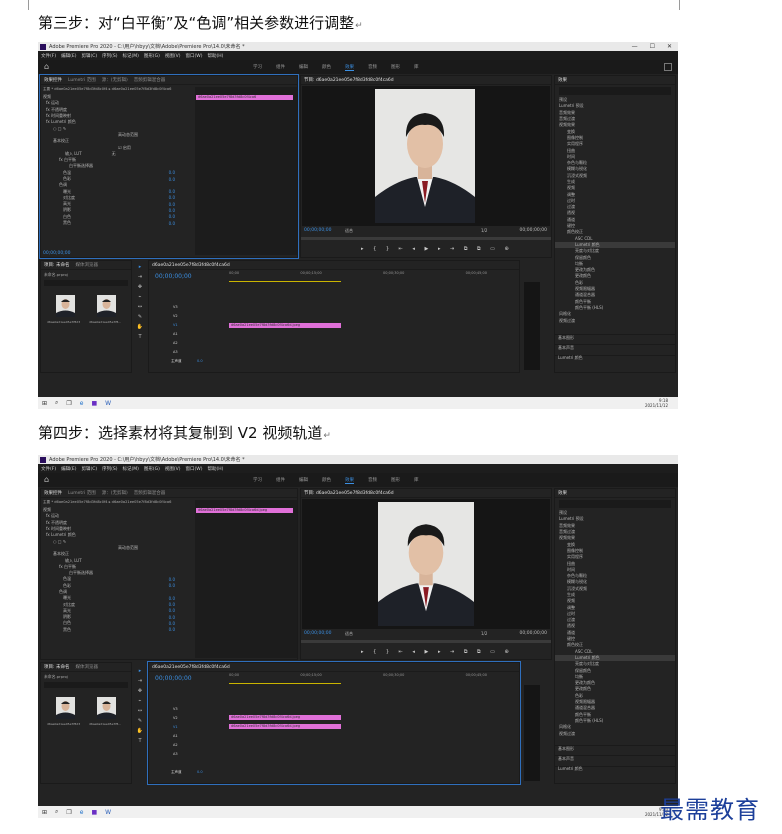  Describe the element at coordinates (175, 709) in the screenshot. I see `track-v3: V3` at that location.